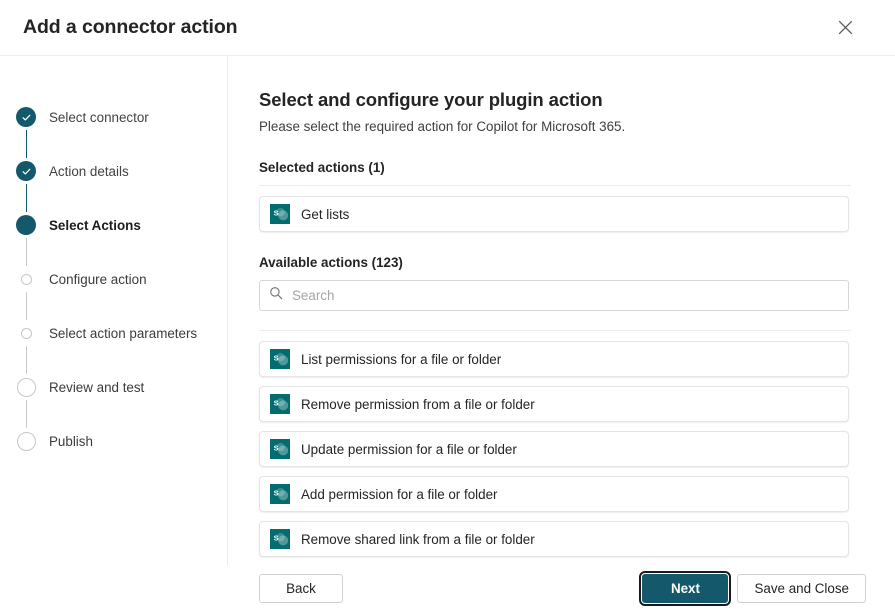  What do you see at coordinates (399, 494) in the screenshot?
I see `available-action-title: Add permission for a file or folder` at bounding box center [399, 494].